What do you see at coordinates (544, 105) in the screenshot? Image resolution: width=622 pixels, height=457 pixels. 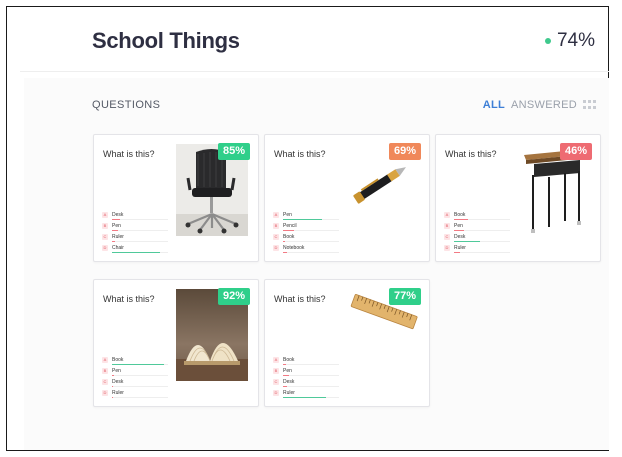 I see `filter-answered: ANSWERED` at bounding box center [544, 105].